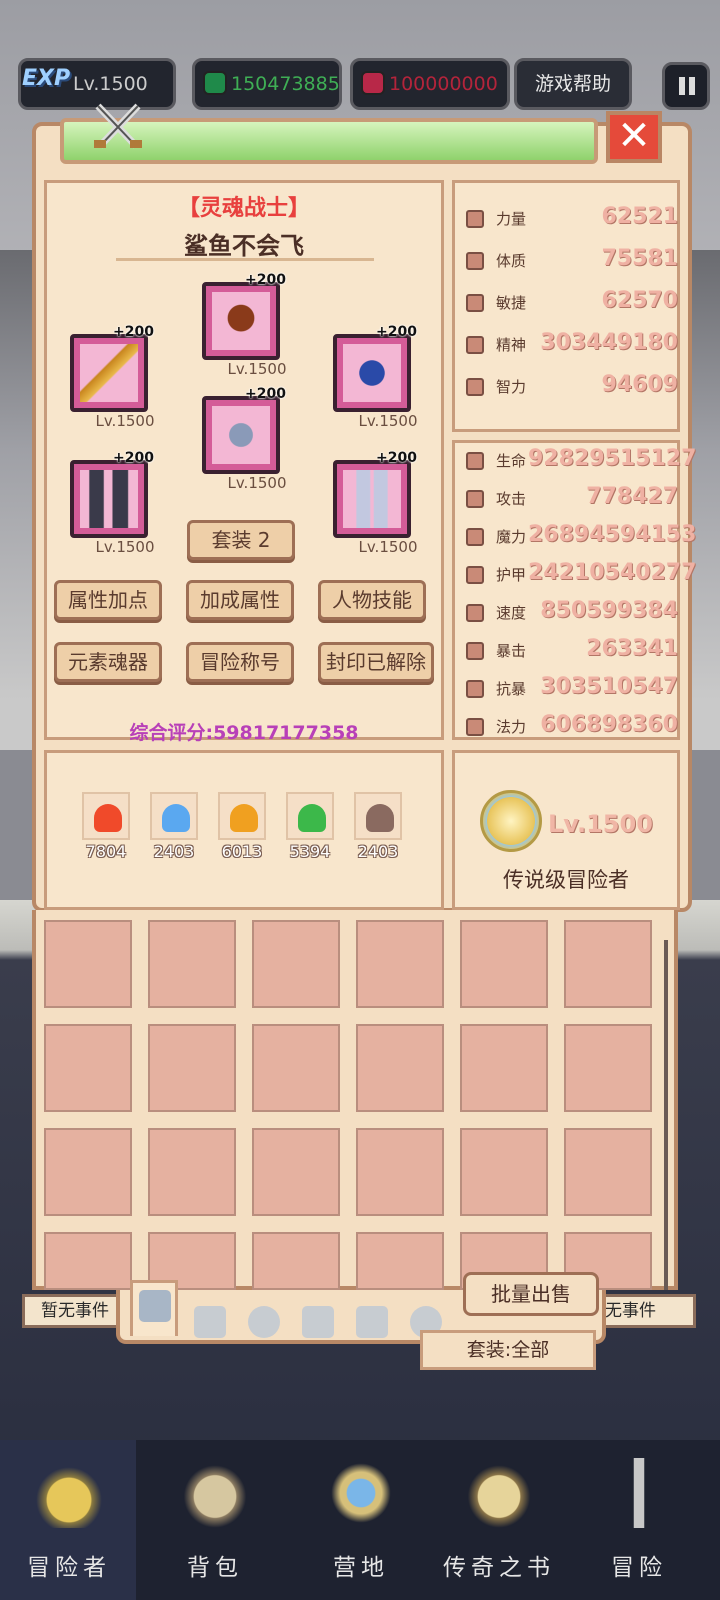 Image resolution: width=720 pixels, height=1600 pixels. What do you see at coordinates (210, 1322) in the screenshot?
I see `armor-tab-icon` at bounding box center [210, 1322].